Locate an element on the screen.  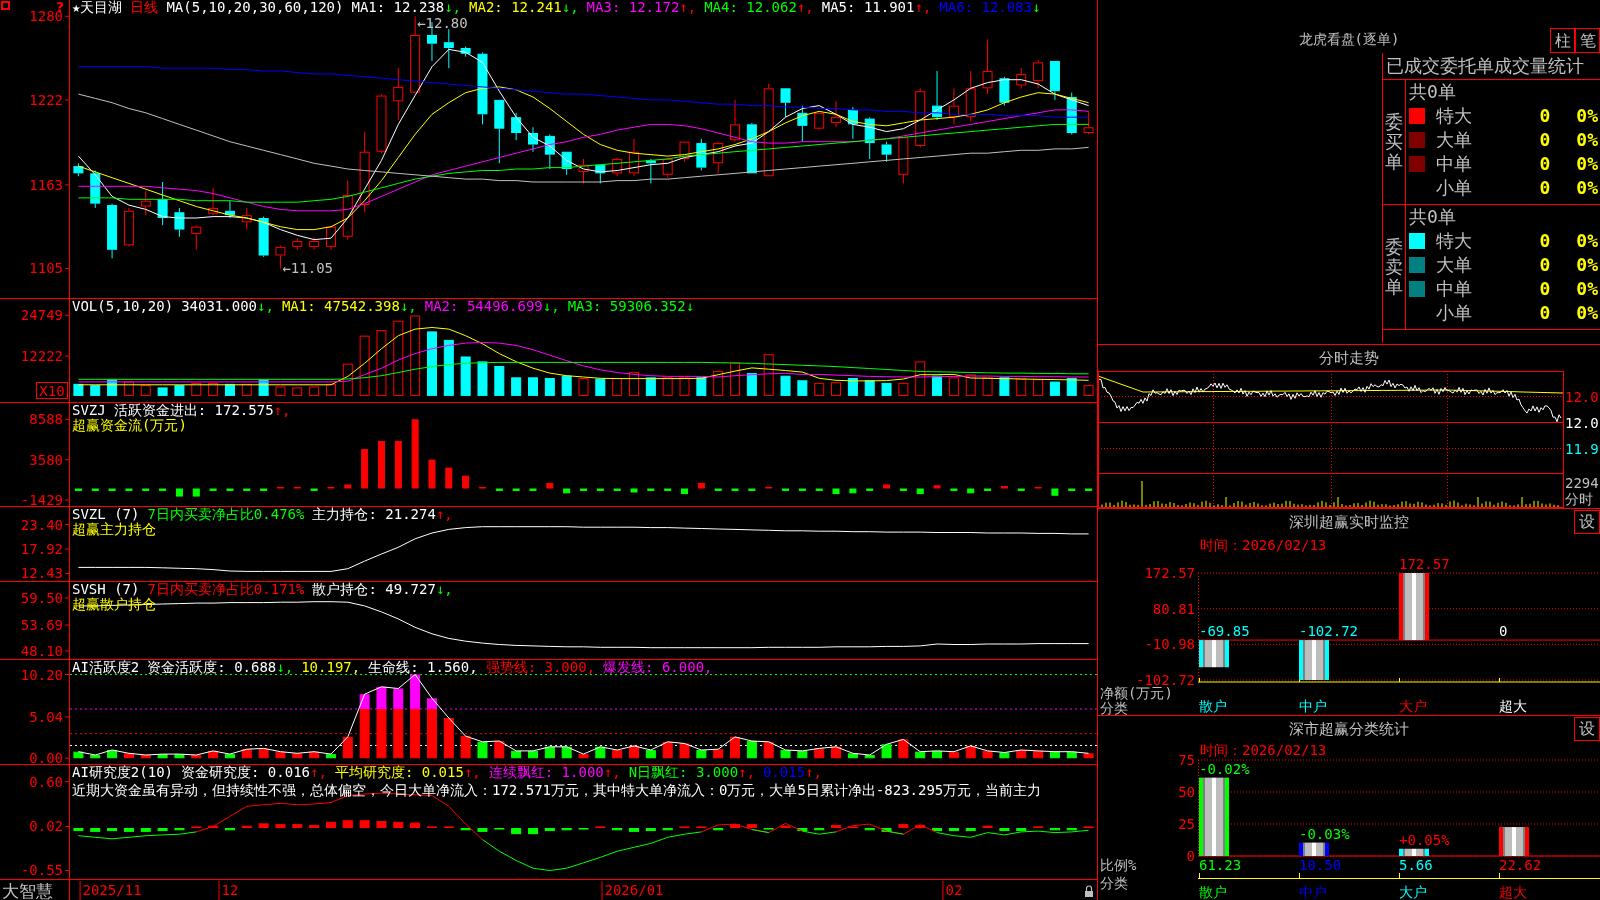
order-type-label: 特大 is located at coordinates (1454, 116).